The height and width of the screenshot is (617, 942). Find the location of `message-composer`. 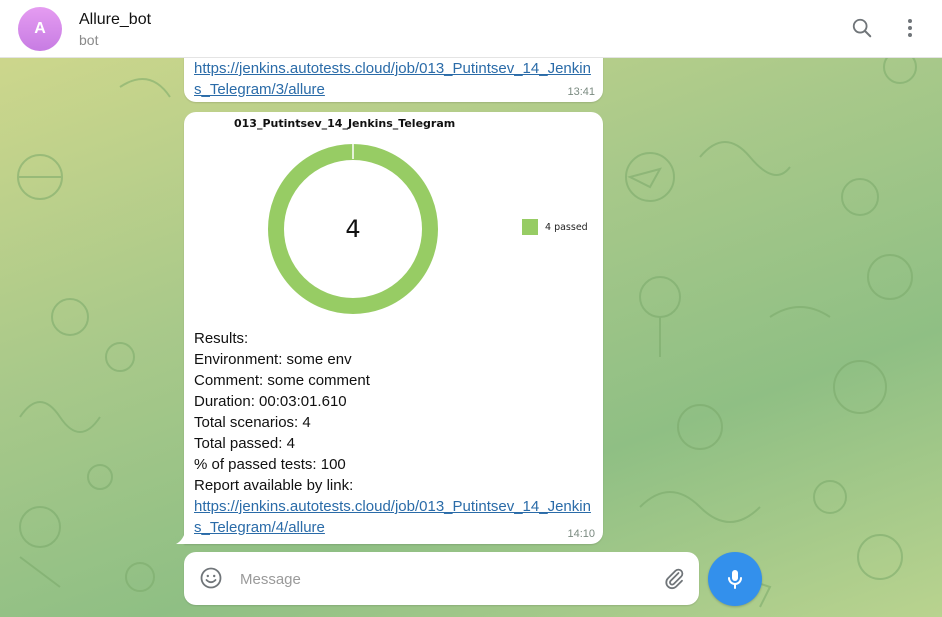

message-composer is located at coordinates (441, 578).